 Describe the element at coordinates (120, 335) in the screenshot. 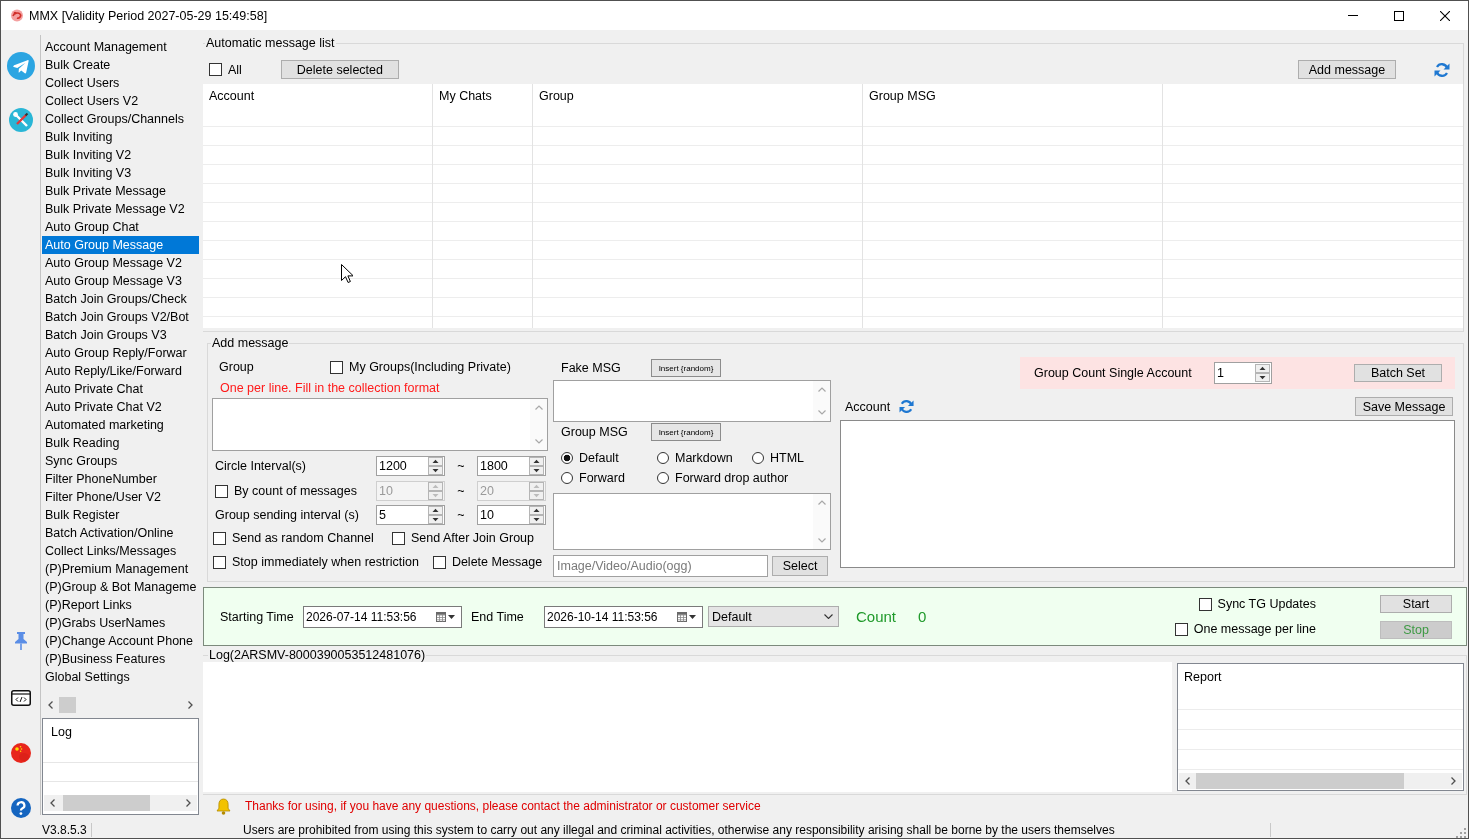

I see `sidebar-item: Batch Join Groups V3` at that location.